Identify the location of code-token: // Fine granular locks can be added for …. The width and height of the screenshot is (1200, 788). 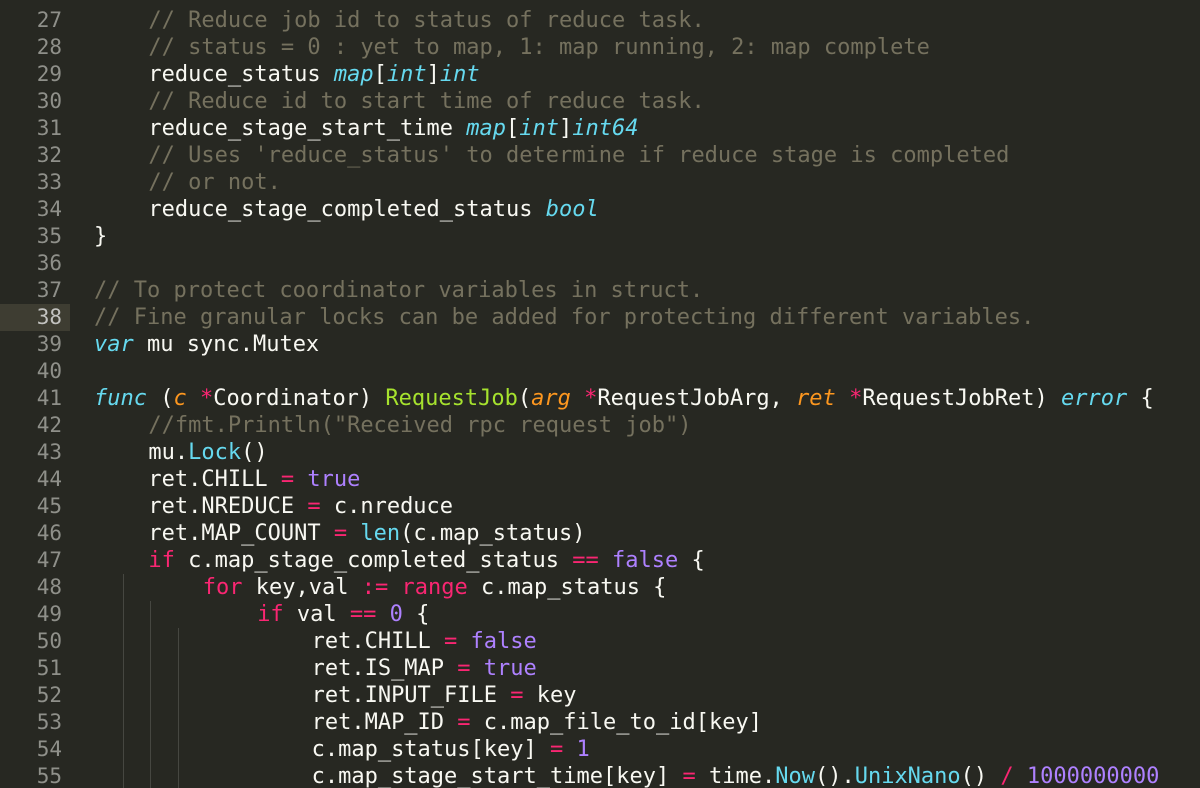
(564, 317).